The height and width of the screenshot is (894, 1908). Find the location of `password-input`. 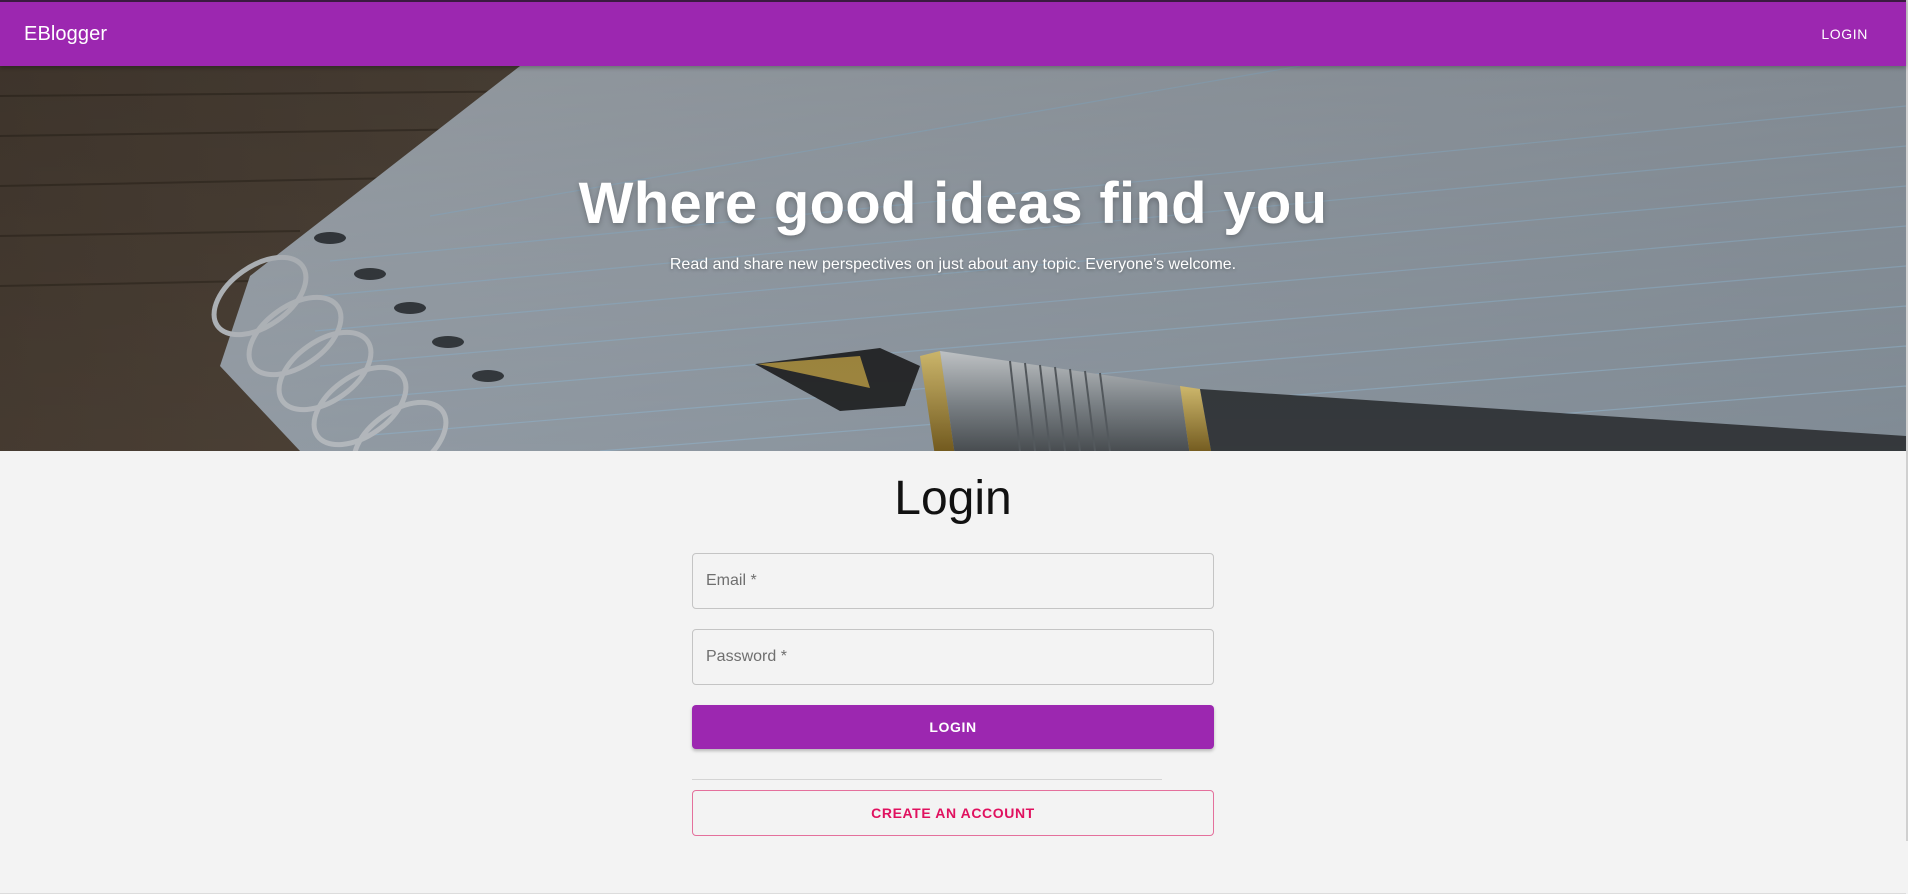

password-input is located at coordinates (953, 657).